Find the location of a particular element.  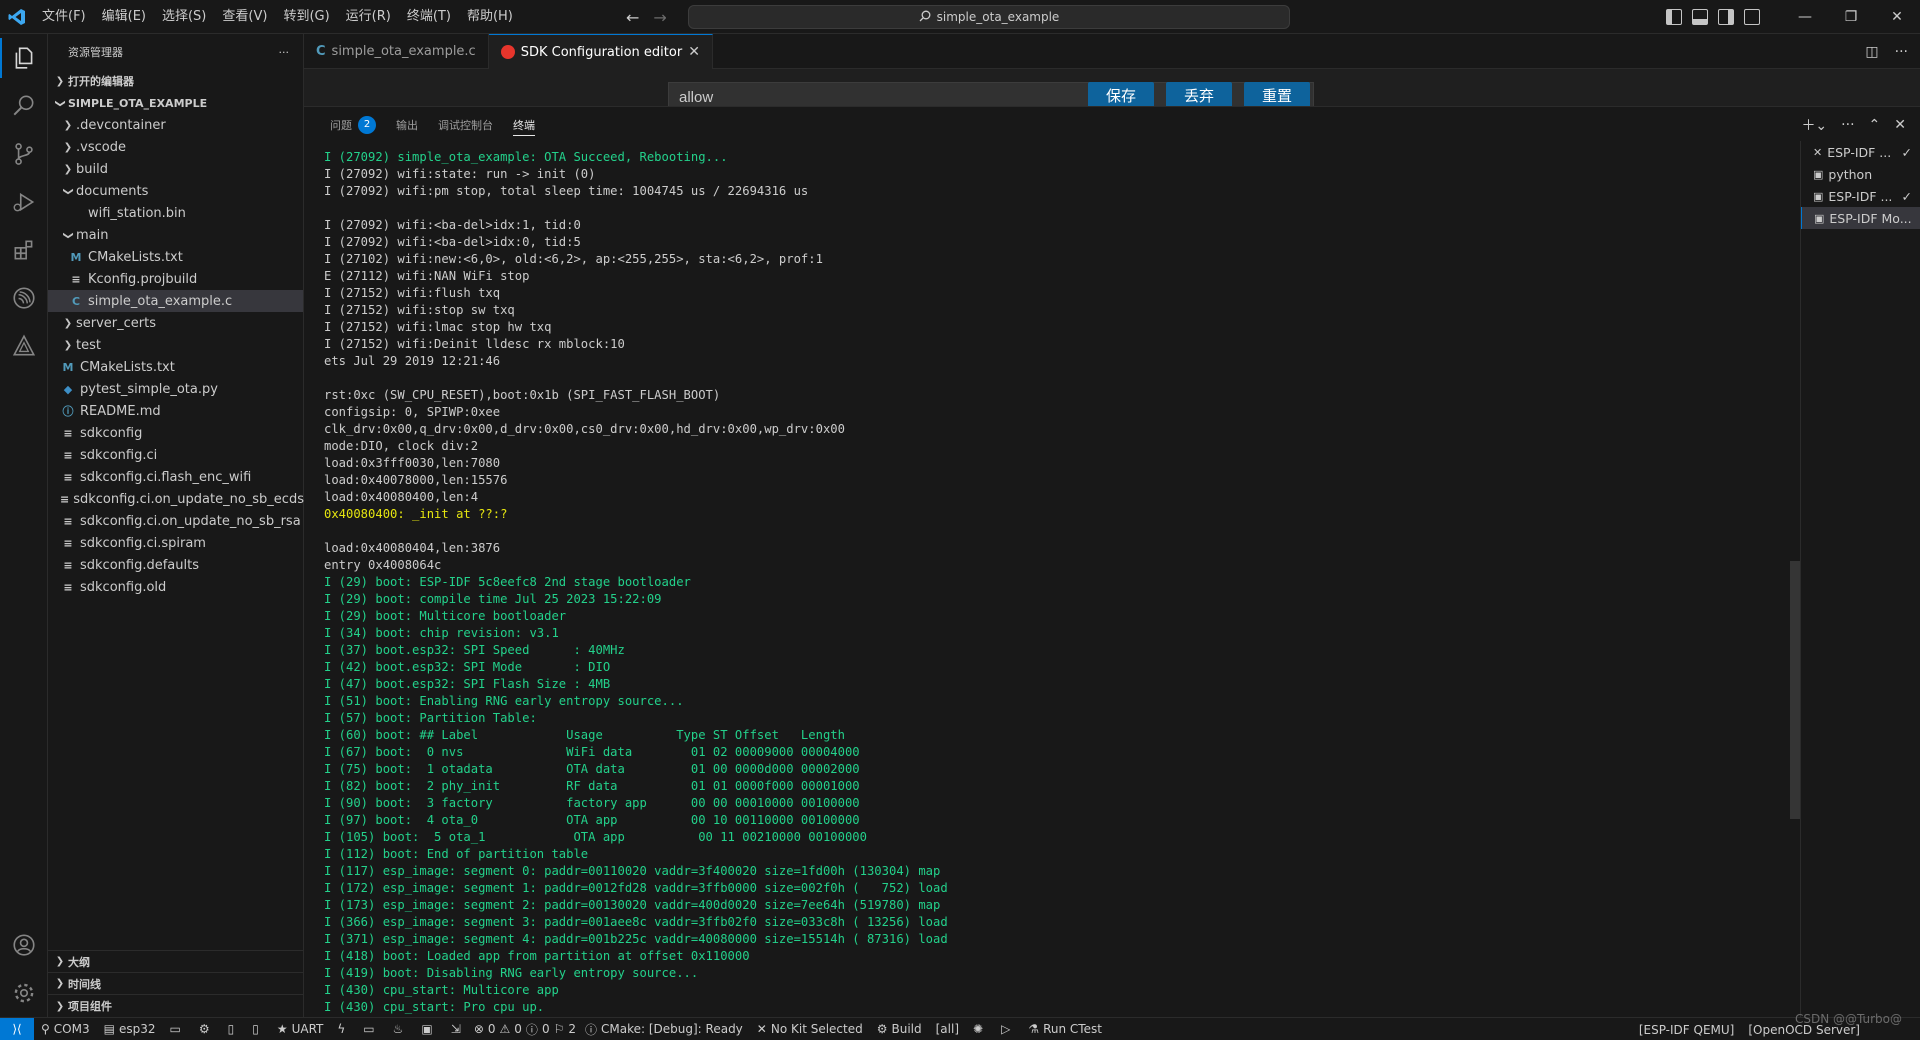

forward-arrow-icon: → is located at coordinates (659, 17).